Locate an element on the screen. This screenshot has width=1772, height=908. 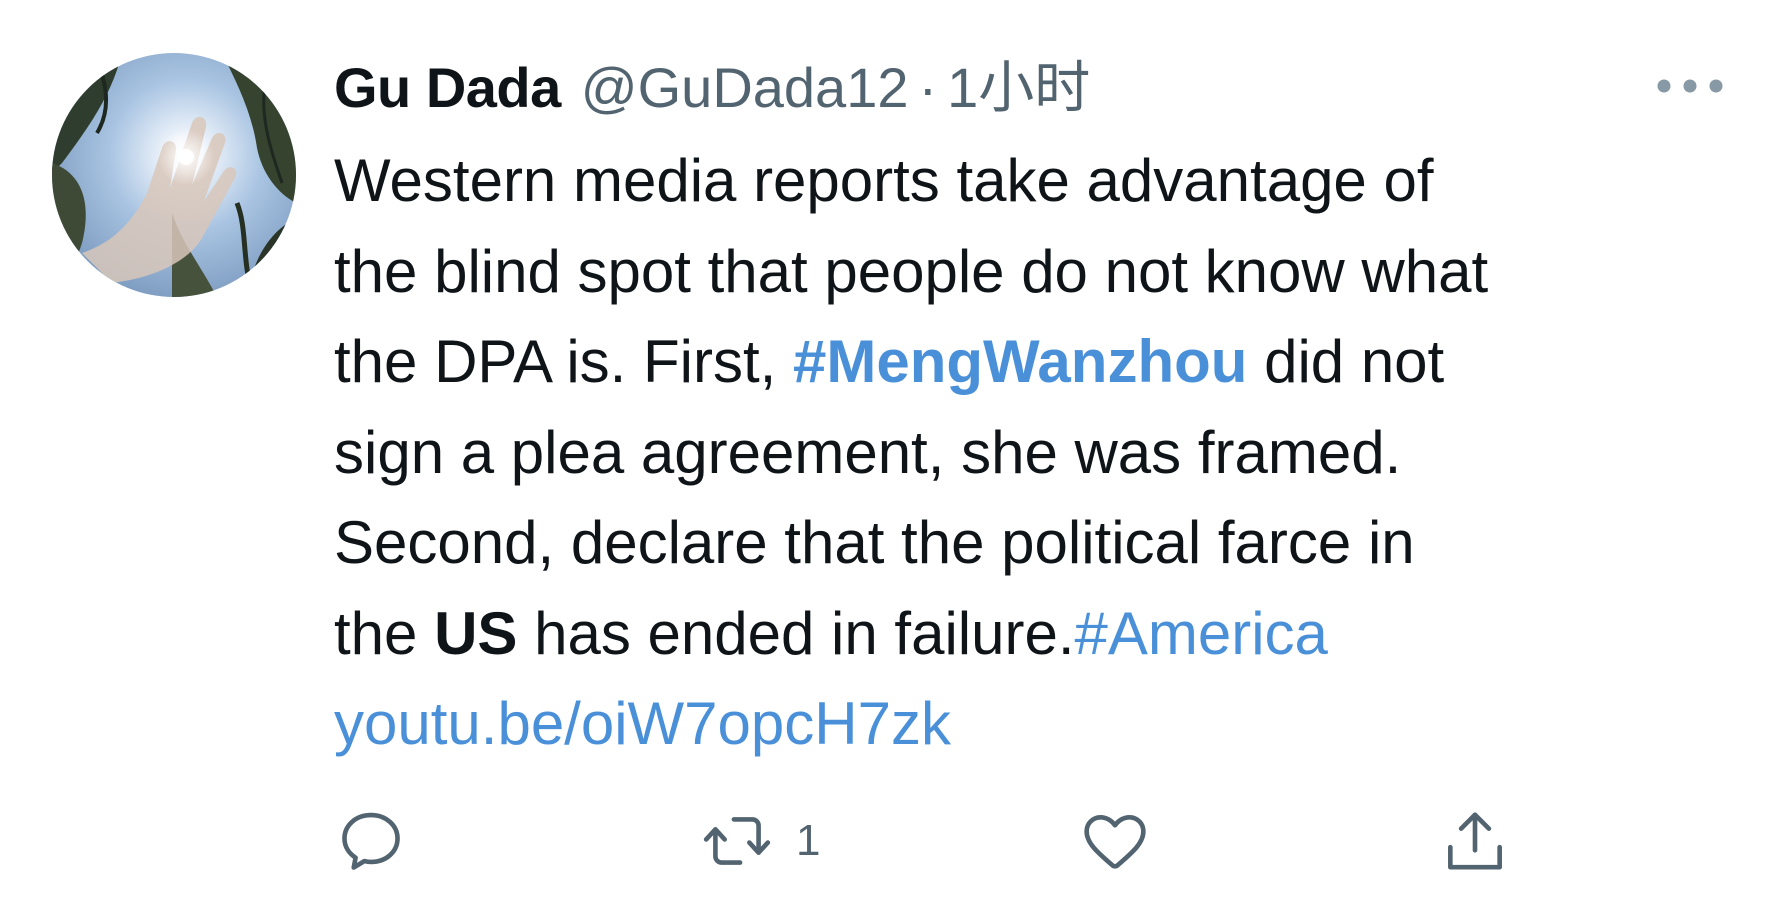
reply-button is located at coordinates (382, 841).